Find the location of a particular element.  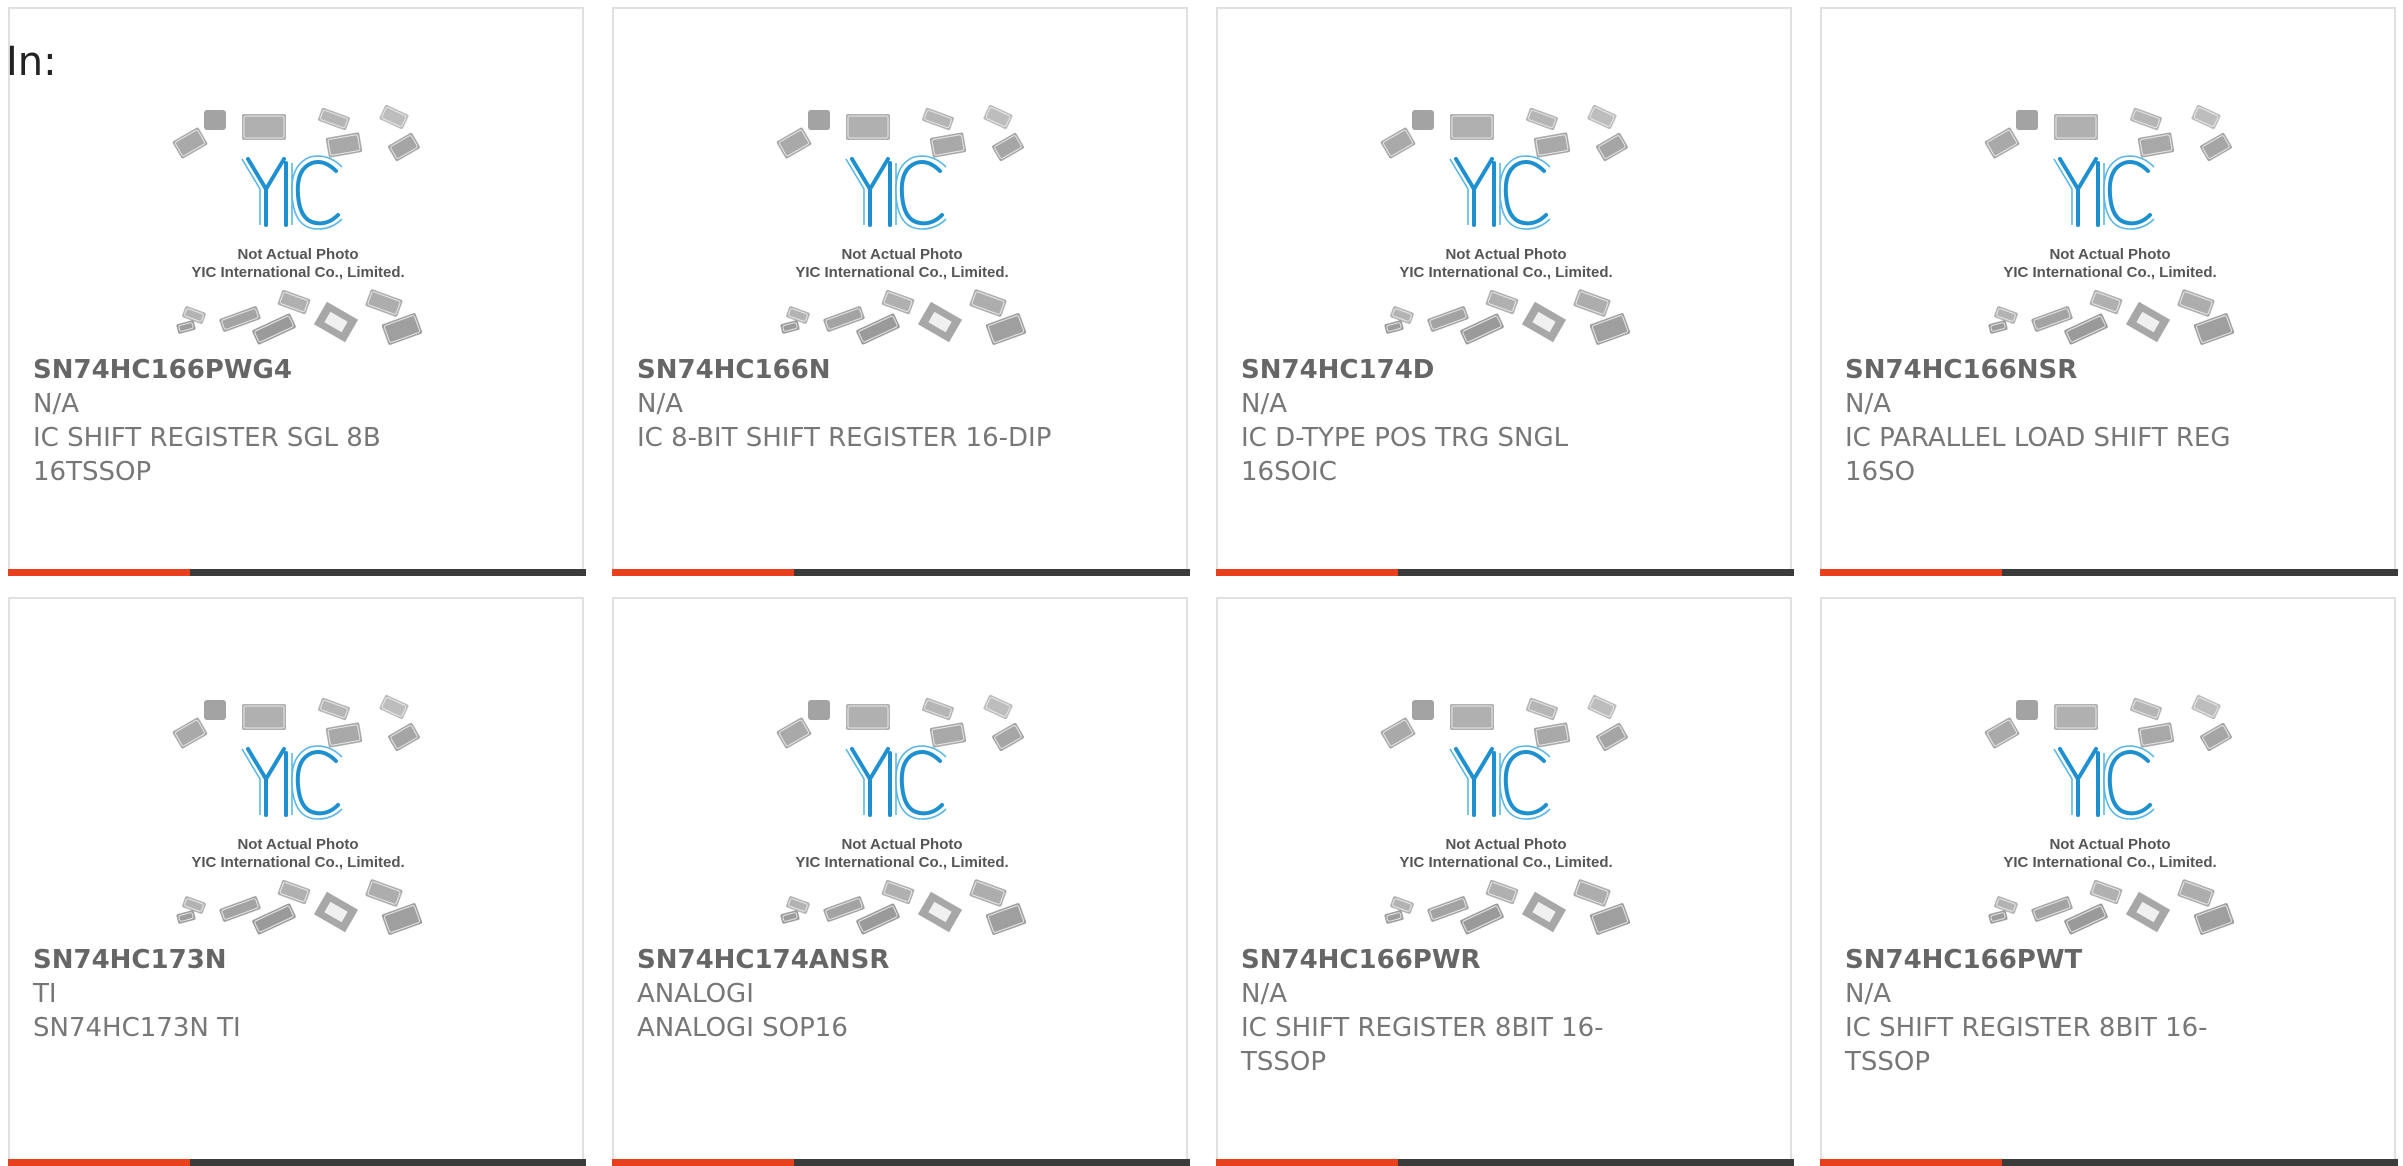

part-number: SN74HC166PWG4 is located at coordinates (162, 370).